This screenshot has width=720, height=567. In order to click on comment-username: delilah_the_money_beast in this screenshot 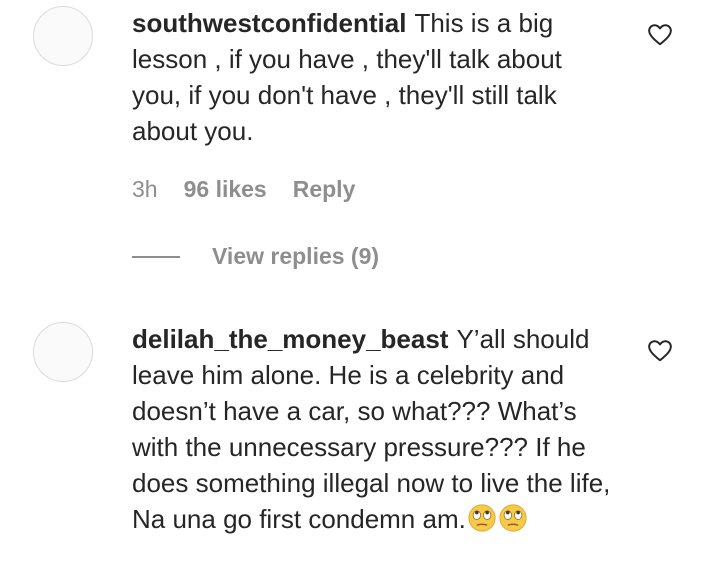, I will do `click(290, 339)`.